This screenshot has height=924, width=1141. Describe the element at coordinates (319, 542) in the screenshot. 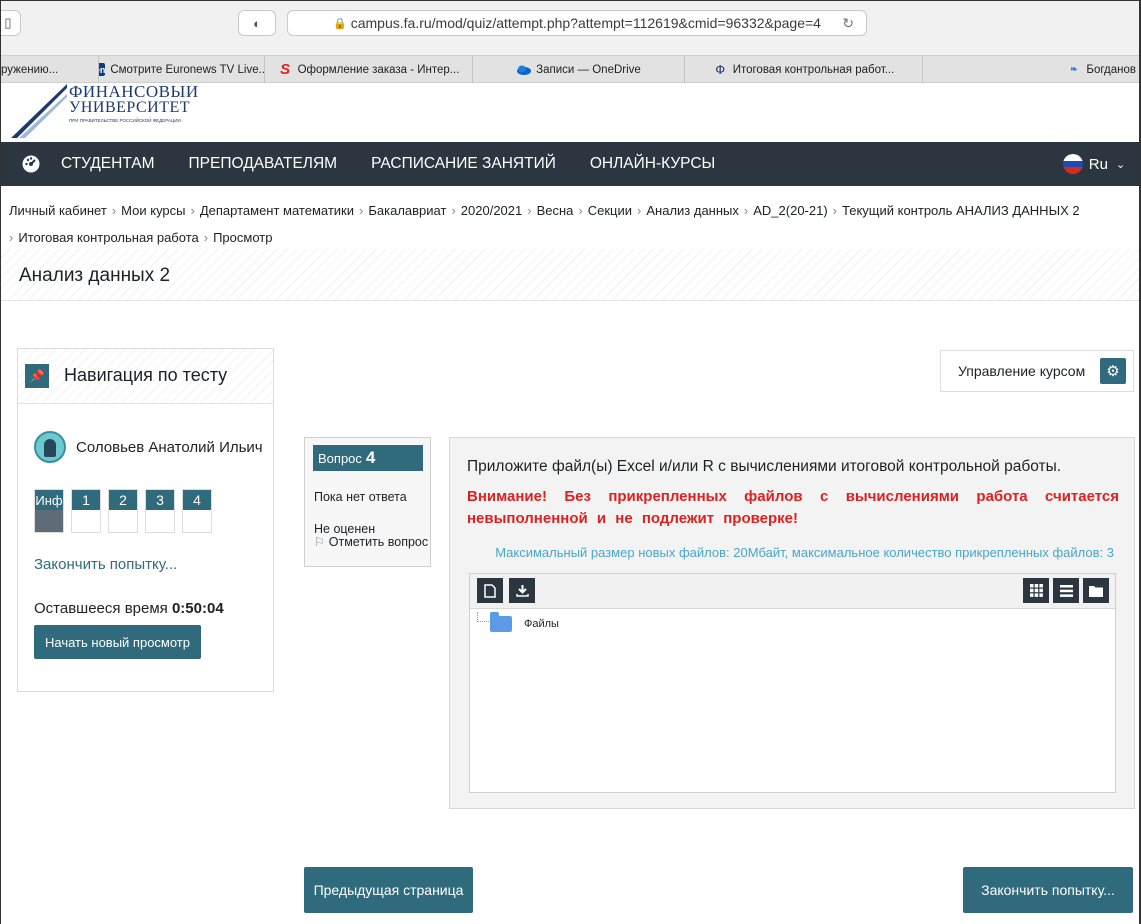

I see `flag-icon: ⚐` at that location.